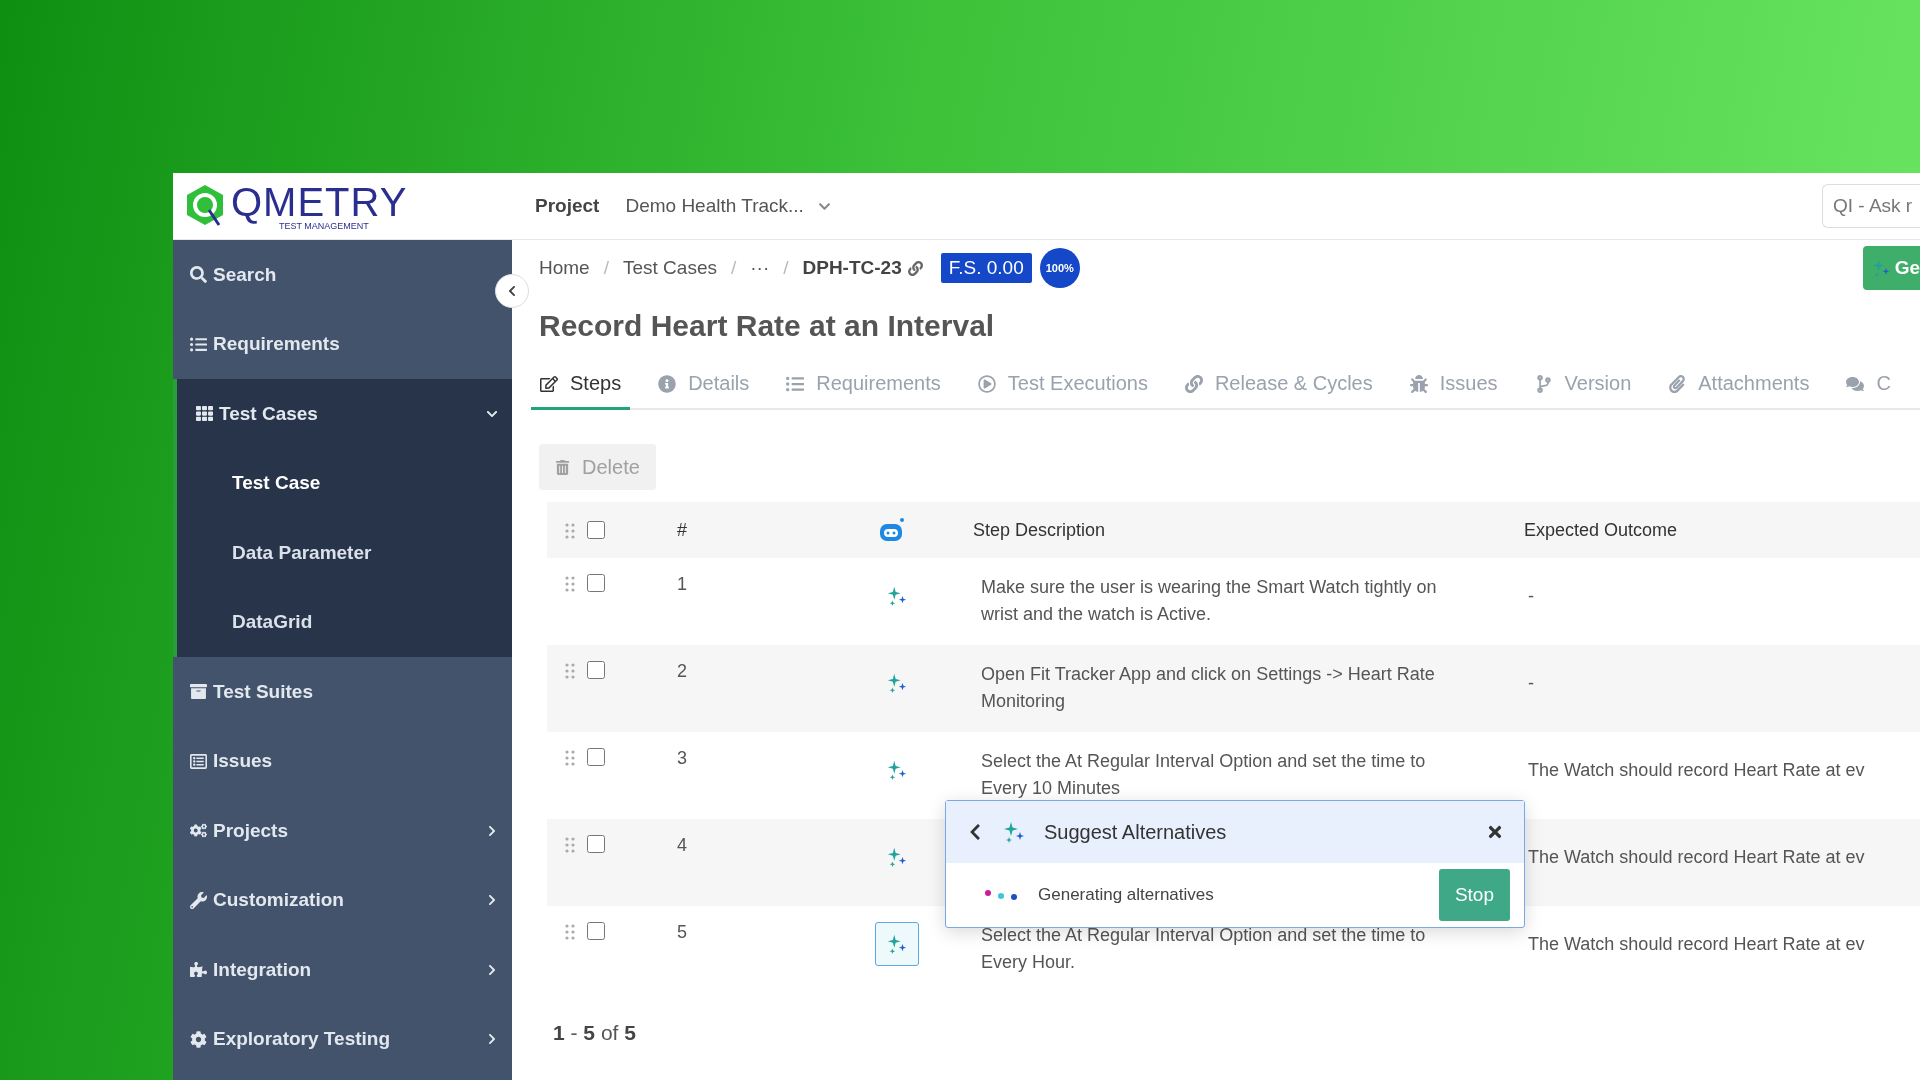 The width and height of the screenshot is (1920, 1080). I want to click on collapse-button, so click(512, 291).